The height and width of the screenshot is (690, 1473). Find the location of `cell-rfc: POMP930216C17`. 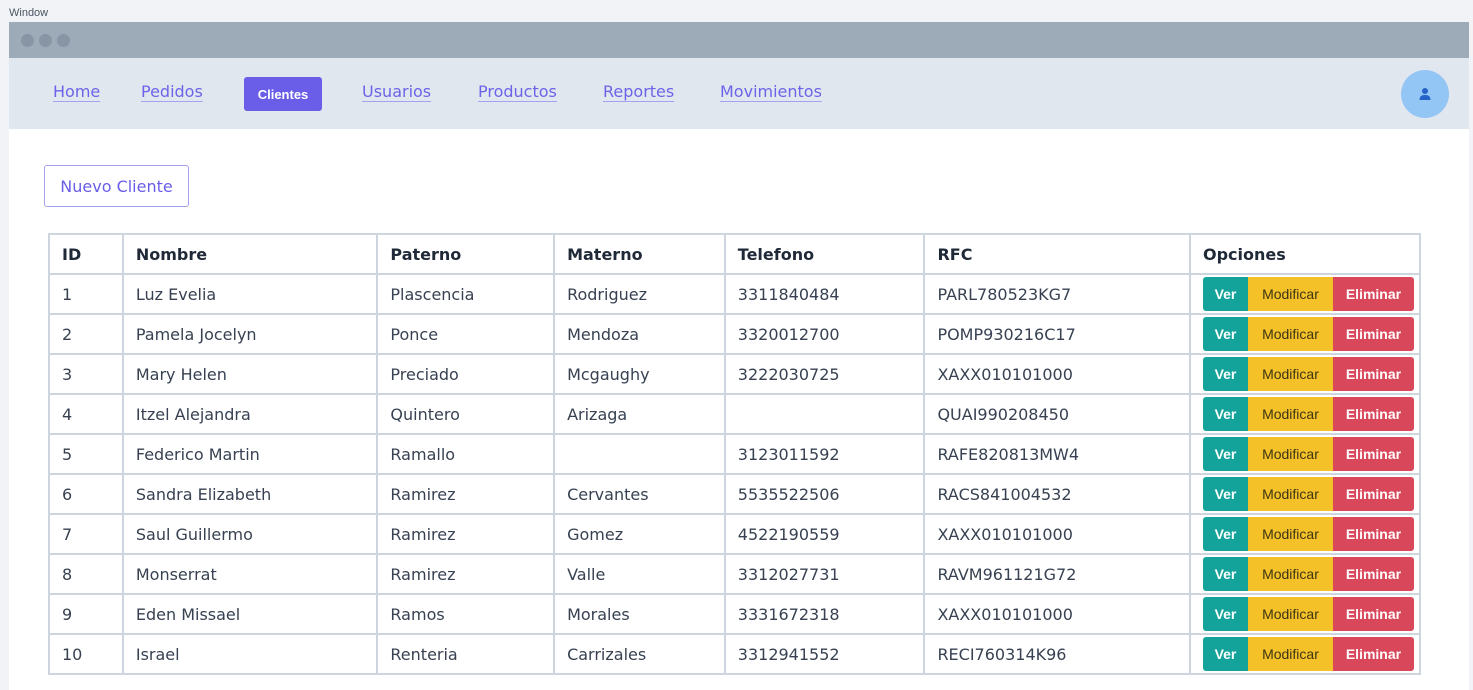

cell-rfc: POMP930216C17 is located at coordinates (1057, 334).